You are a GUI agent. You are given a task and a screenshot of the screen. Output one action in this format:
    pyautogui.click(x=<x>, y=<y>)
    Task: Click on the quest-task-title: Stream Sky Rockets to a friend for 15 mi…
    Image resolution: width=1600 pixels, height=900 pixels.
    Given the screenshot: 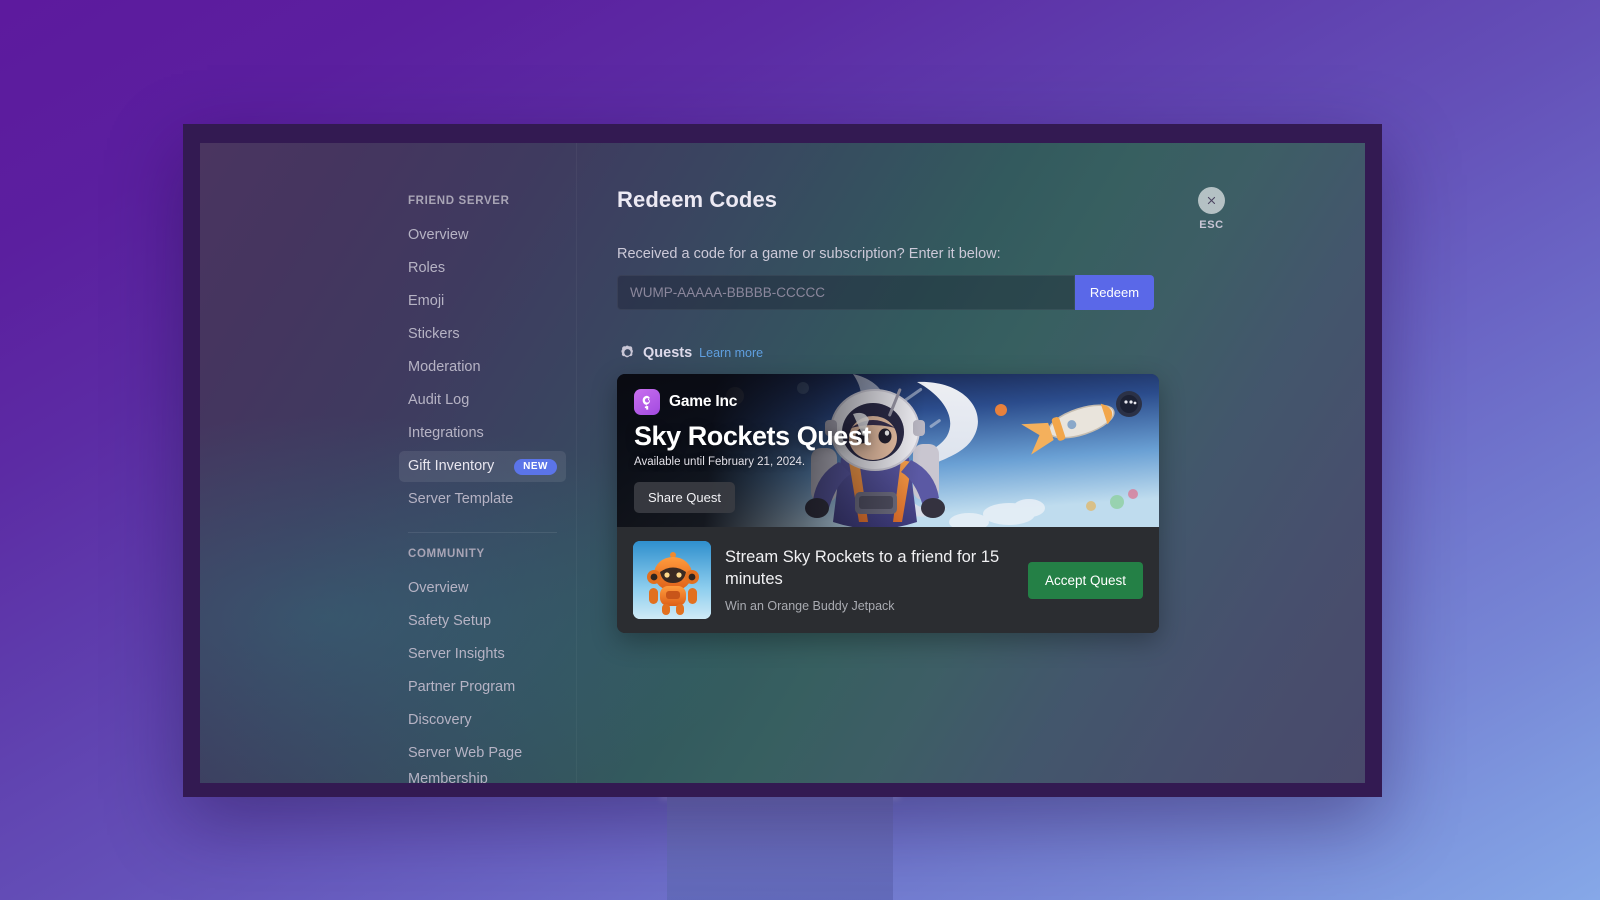 What is the action you would take?
    pyautogui.click(x=862, y=568)
    